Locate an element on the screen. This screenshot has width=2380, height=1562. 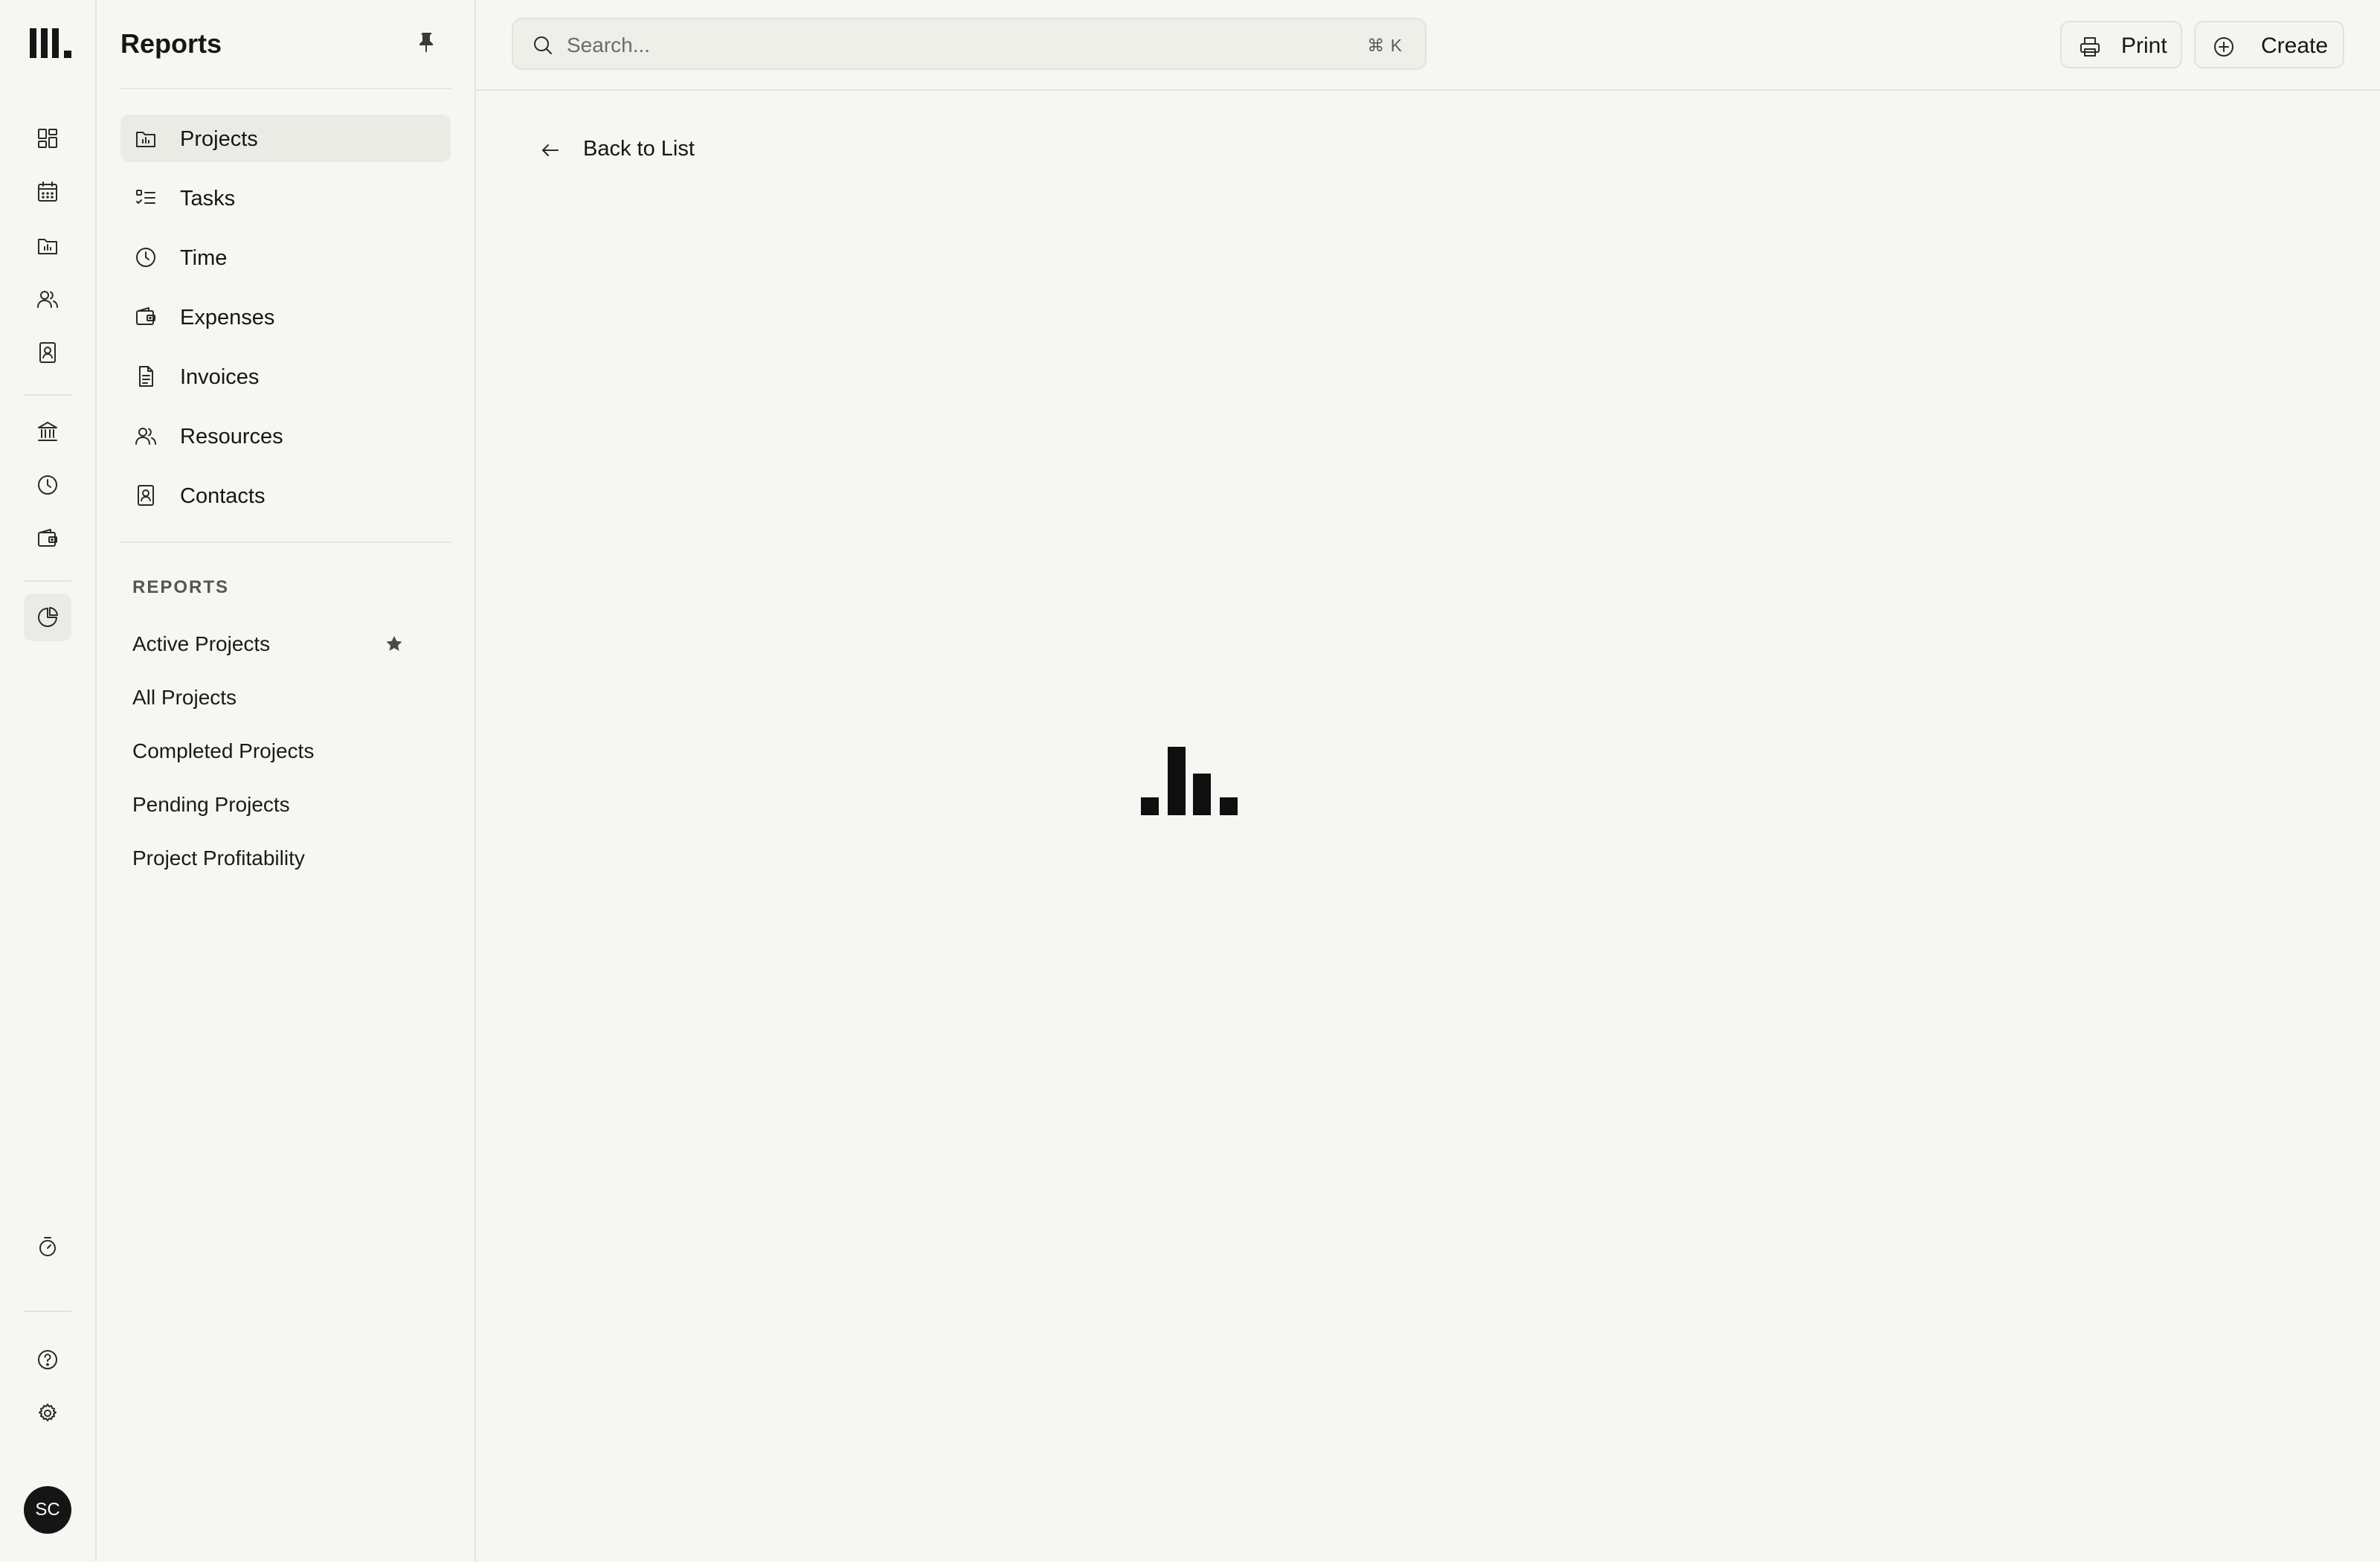
create-button-label: Create is located at coordinates (2295, 45).